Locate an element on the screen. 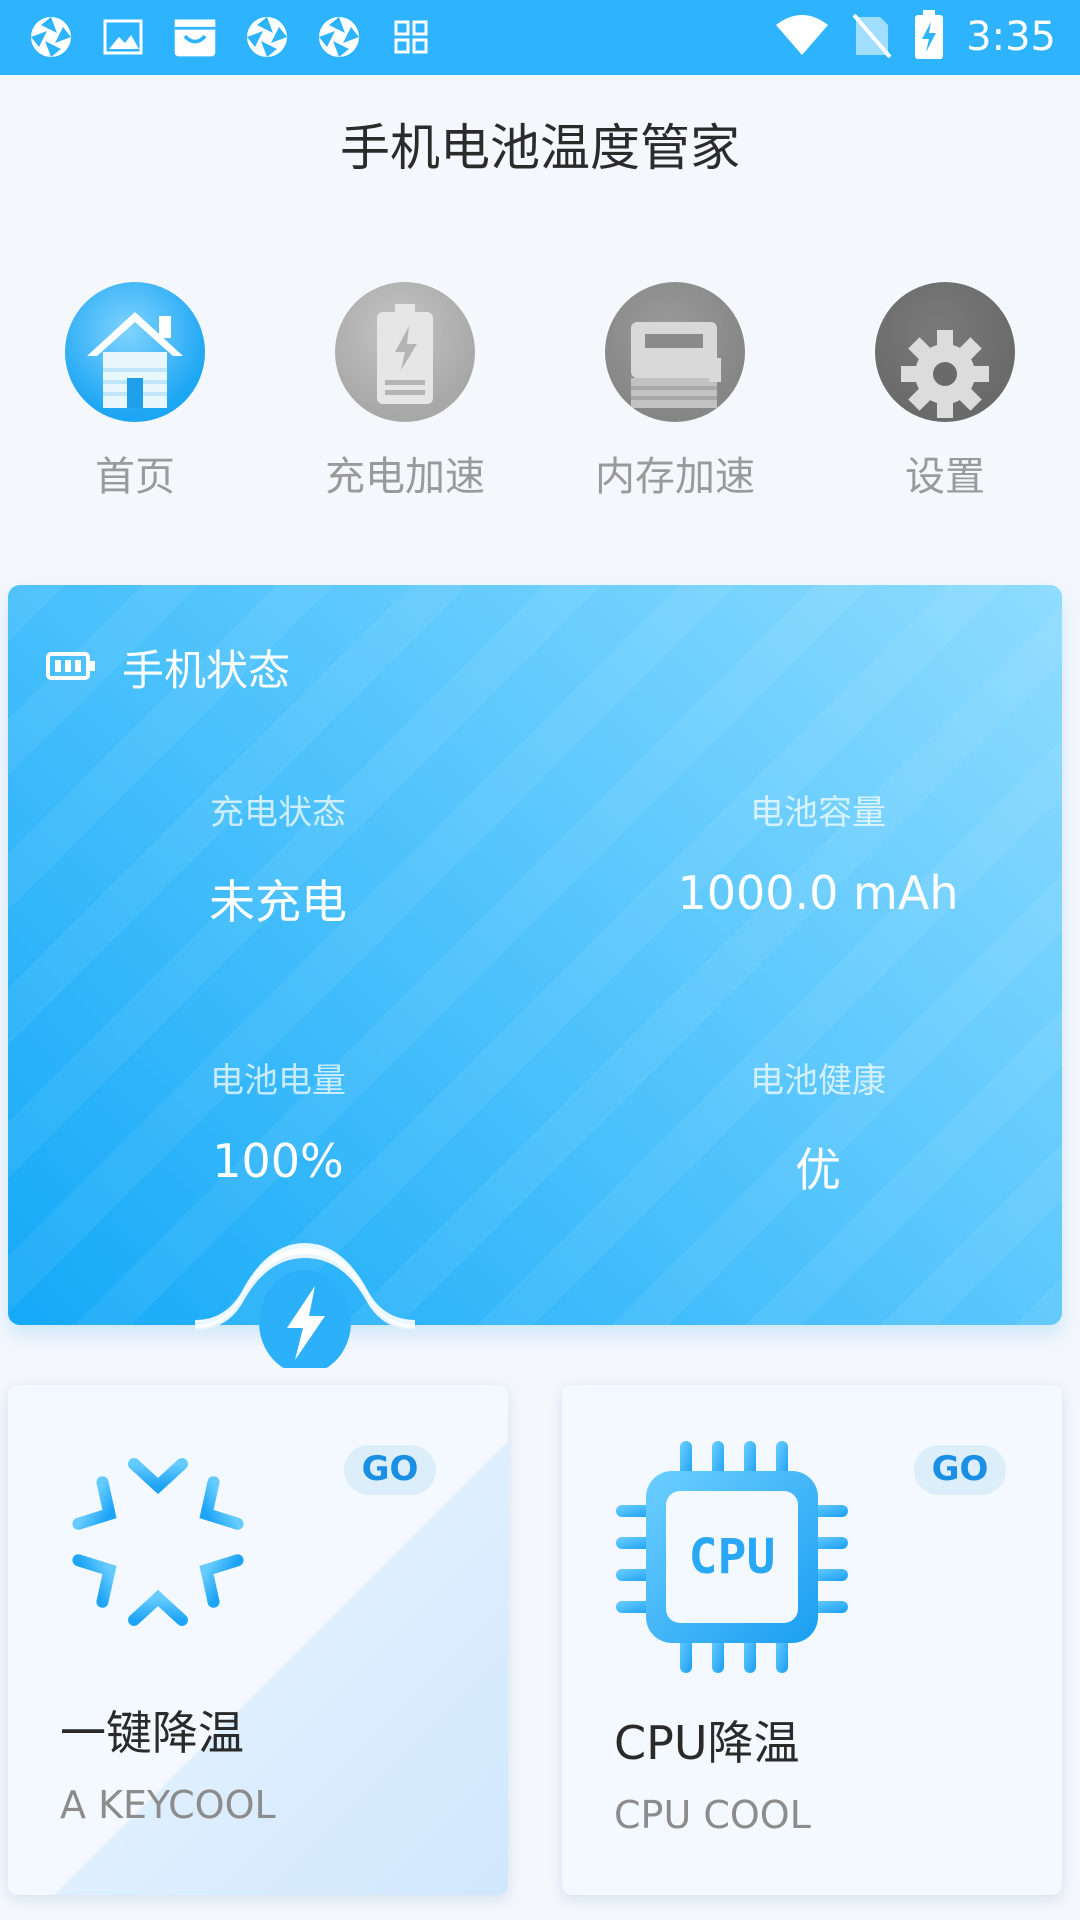 The height and width of the screenshot is (1920, 1080). cpu-chip-icon: CPU is located at coordinates (732, 1559).